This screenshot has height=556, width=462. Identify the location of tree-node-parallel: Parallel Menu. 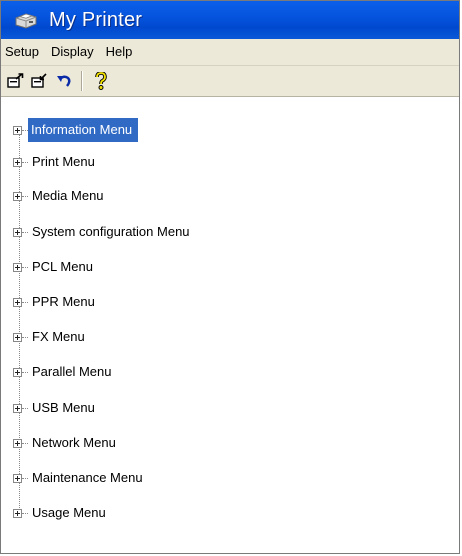
(64, 372).